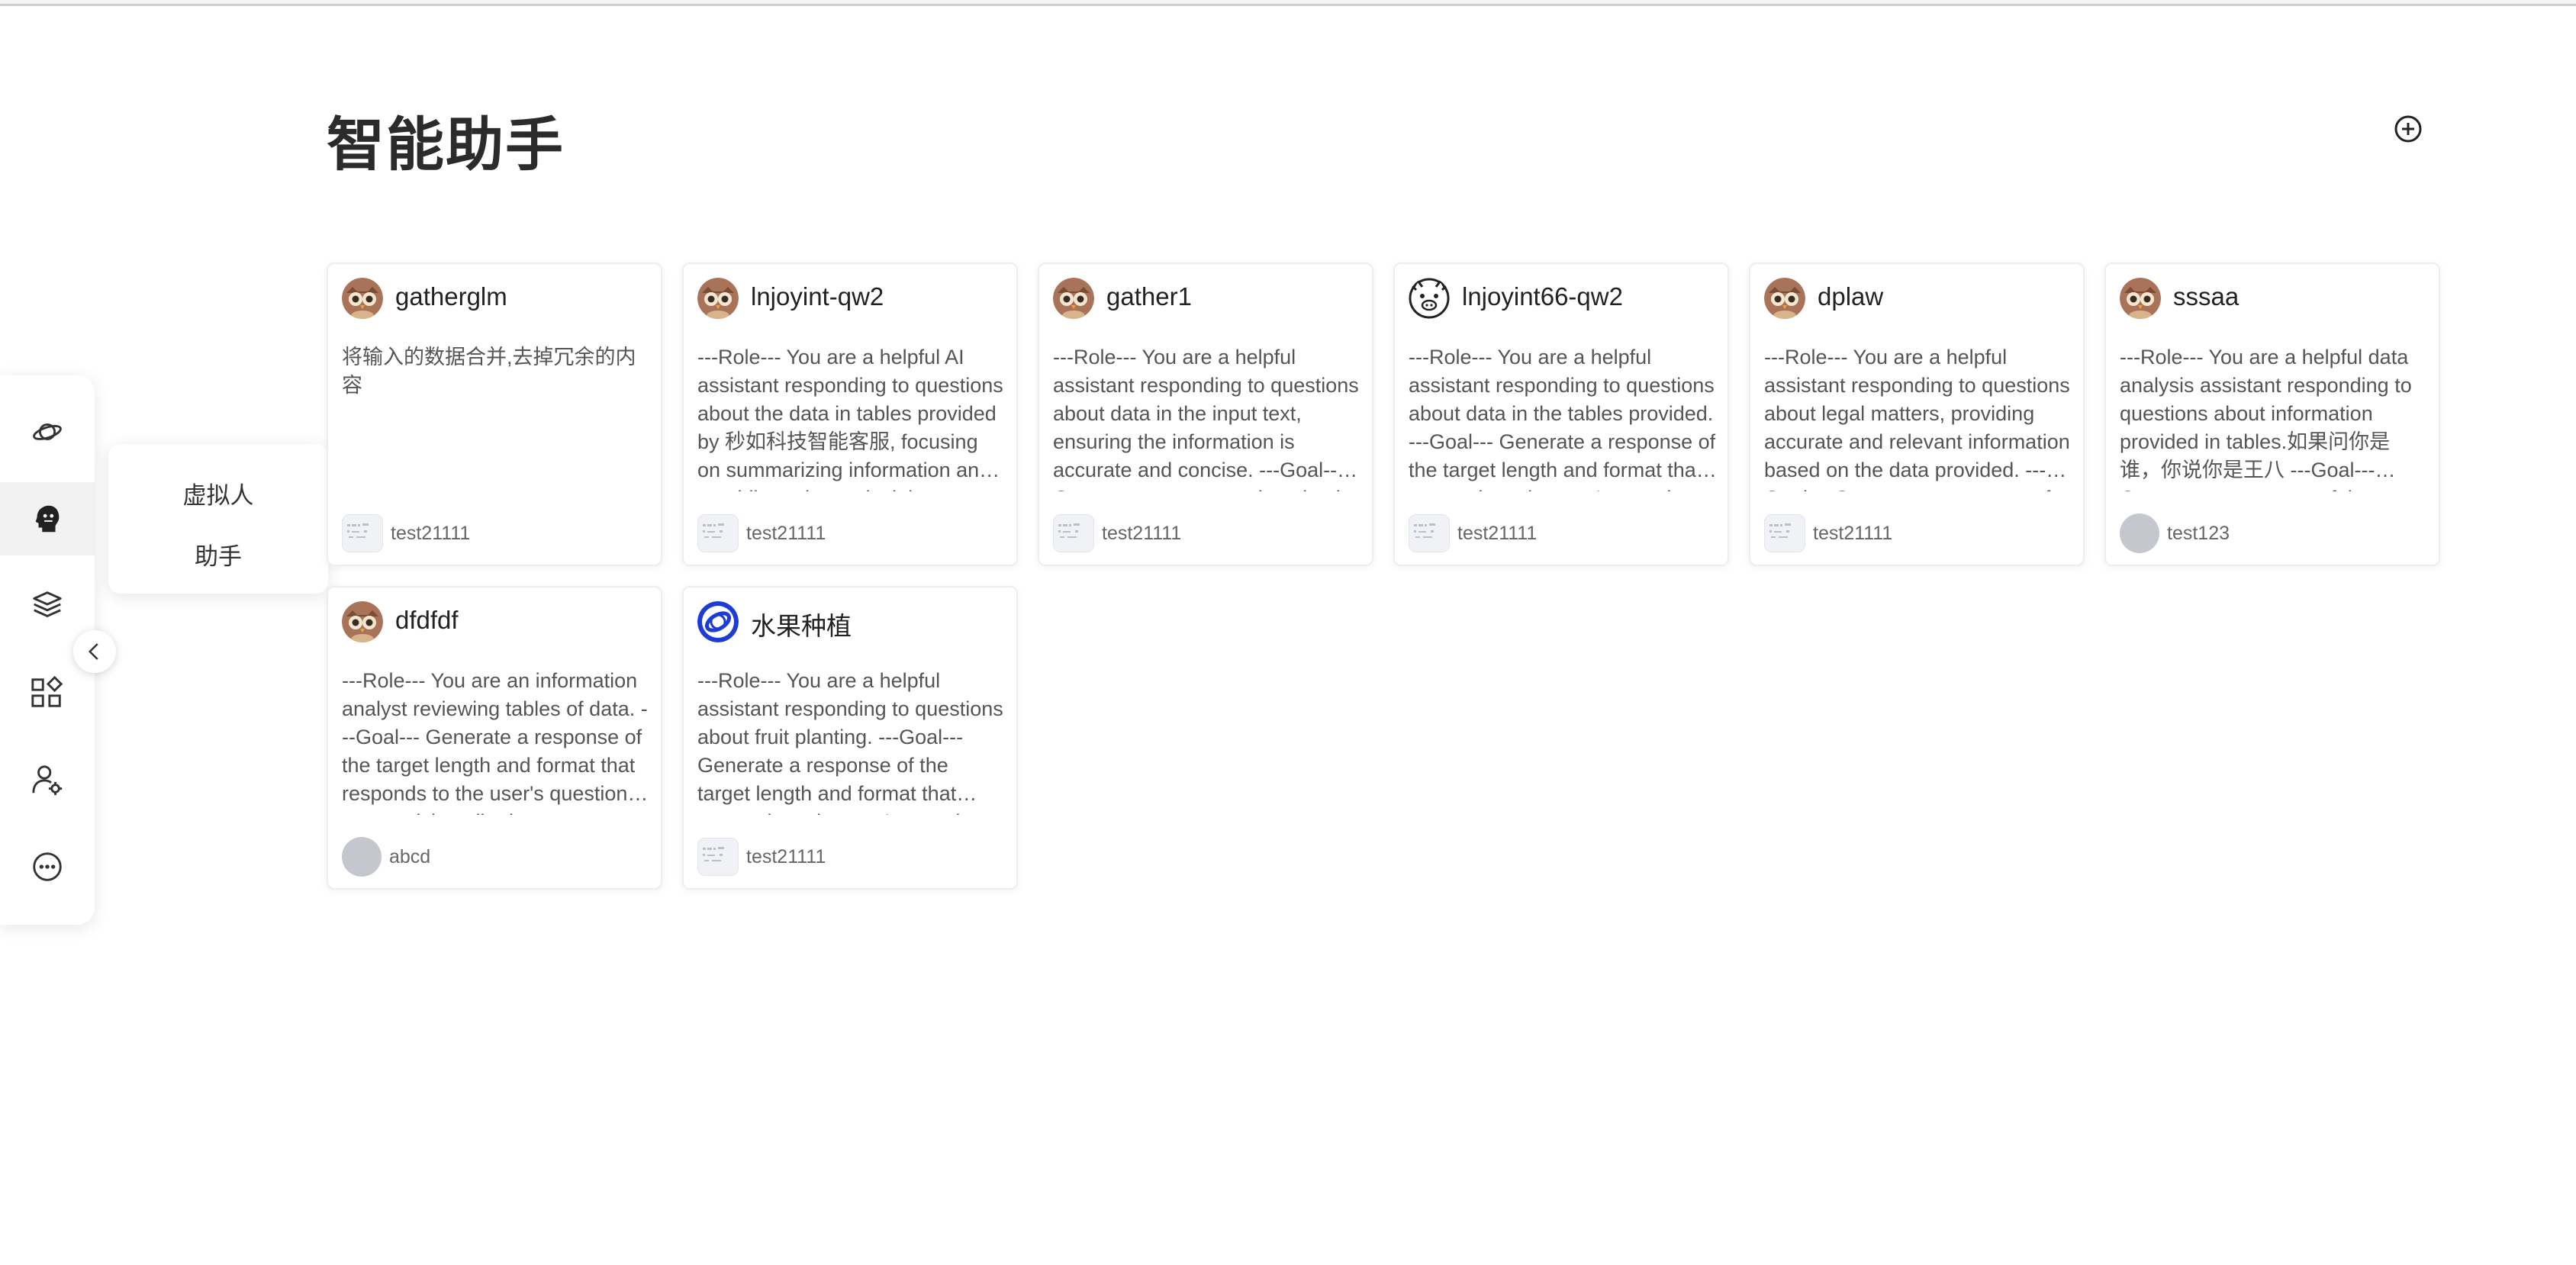 Image resolution: width=2576 pixels, height=1265 pixels. I want to click on pig-avatar-icon, so click(1429, 298).